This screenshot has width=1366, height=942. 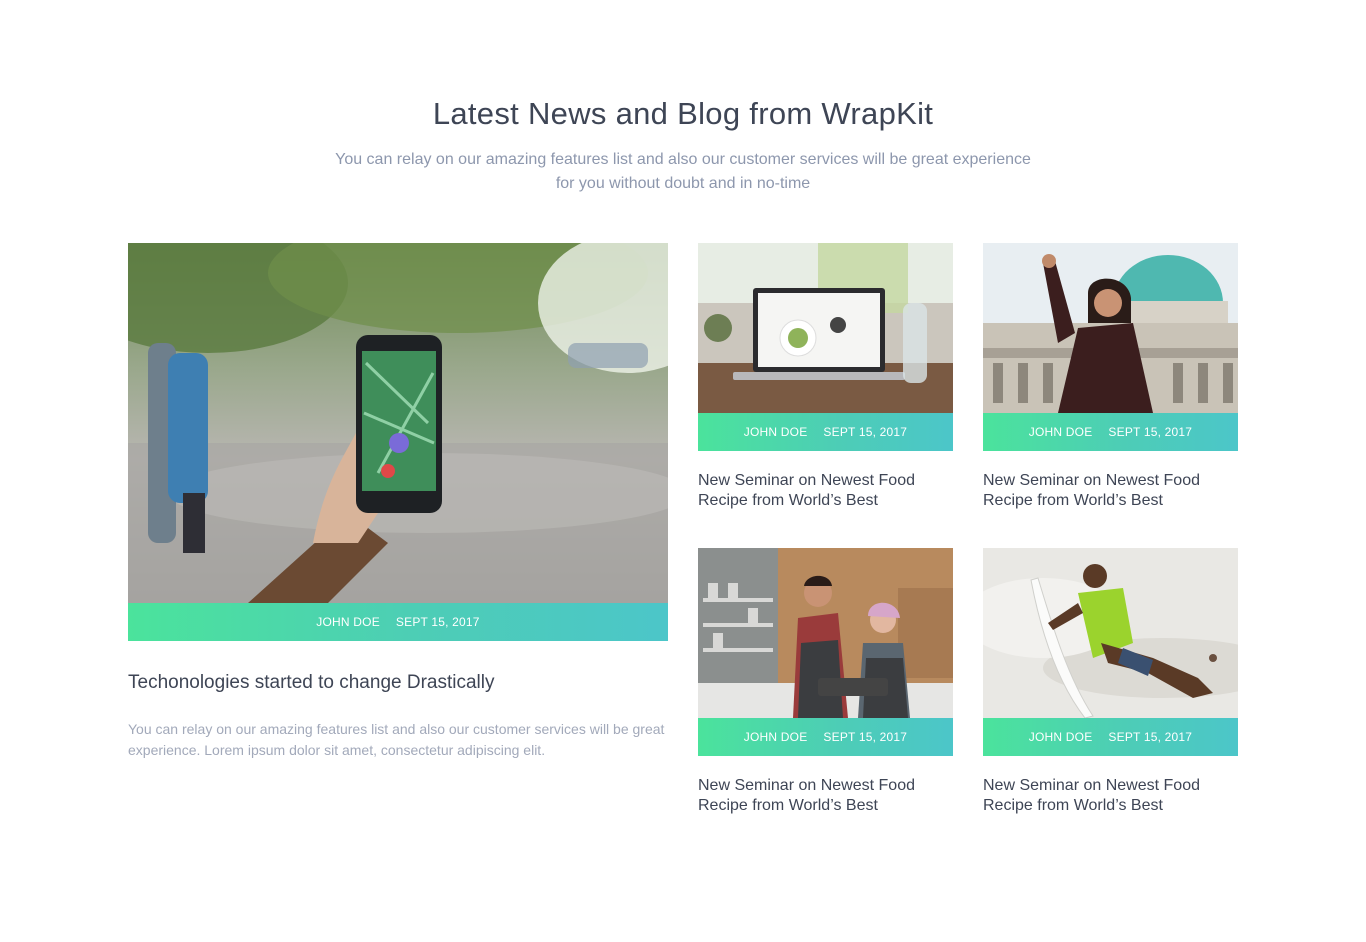 I want to click on section-title: Latest News and Blog from WrapKit, so click(x=683, y=113).